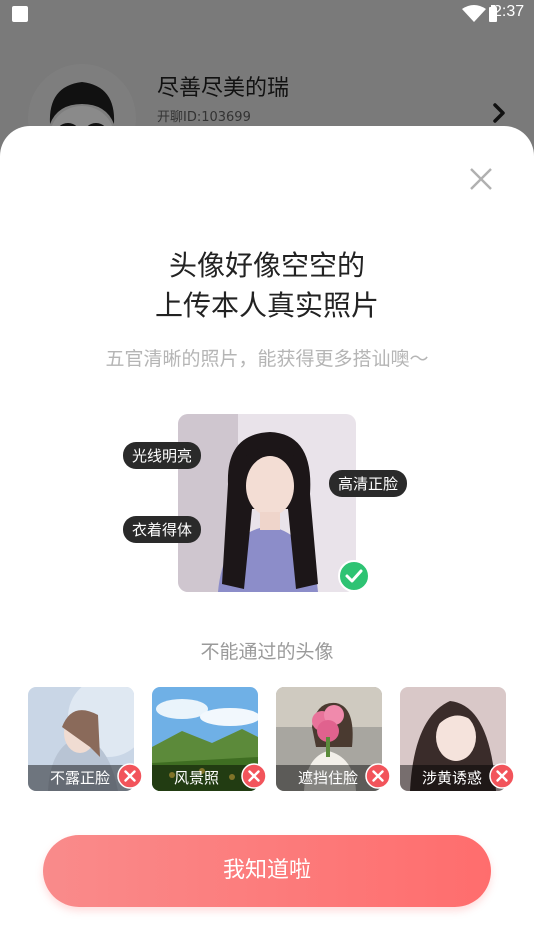  What do you see at coordinates (204, 117) in the screenshot?
I see `profile-id: 开聊ID:103699` at bounding box center [204, 117].